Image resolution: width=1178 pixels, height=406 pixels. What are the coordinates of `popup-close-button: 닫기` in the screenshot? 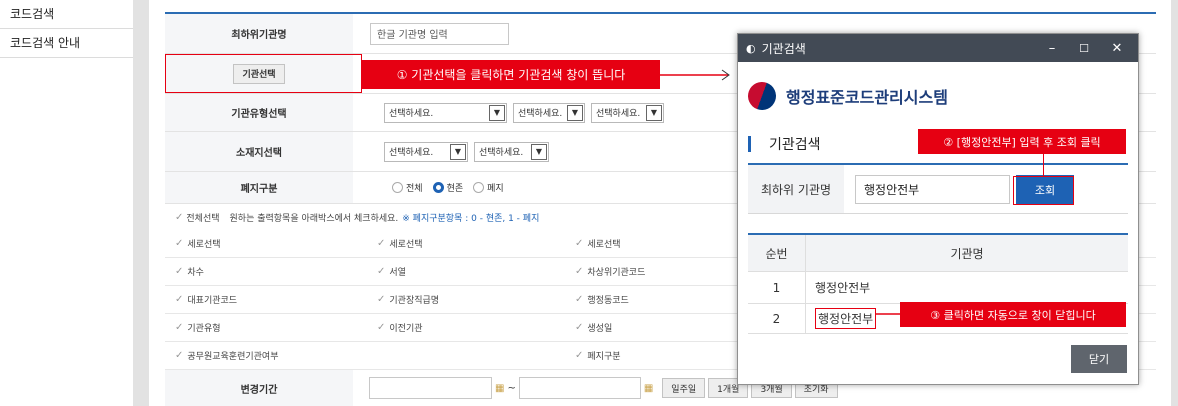 It's located at (1099, 359).